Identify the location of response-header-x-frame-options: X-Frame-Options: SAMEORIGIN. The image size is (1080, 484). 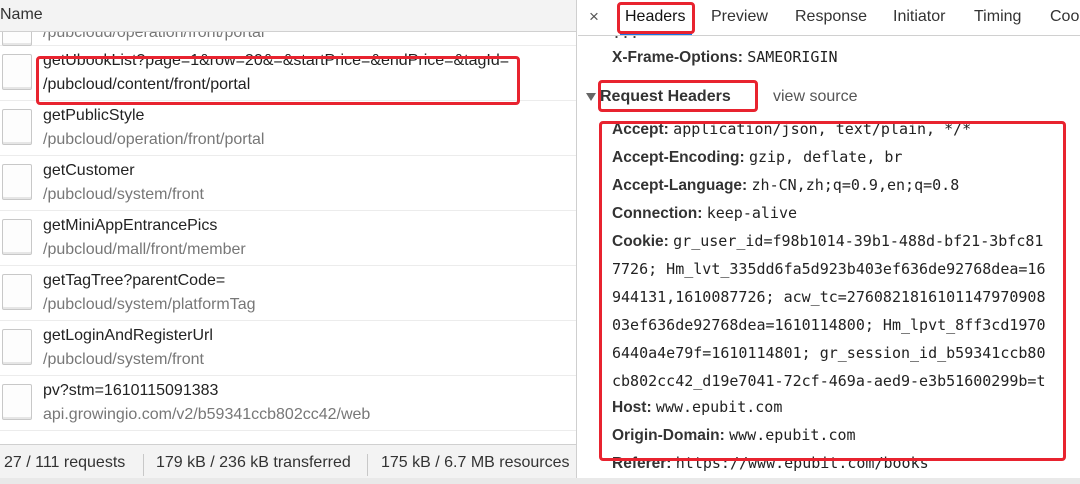
(725, 57).